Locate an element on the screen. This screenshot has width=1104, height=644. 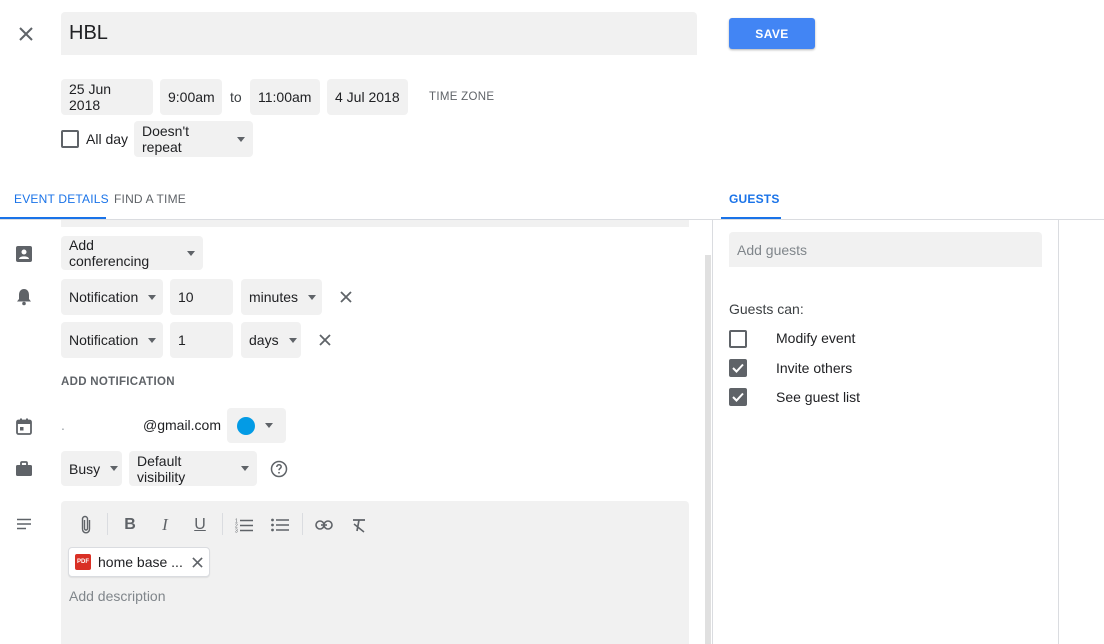
invite-others-checkbox is located at coordinates (738, 368).